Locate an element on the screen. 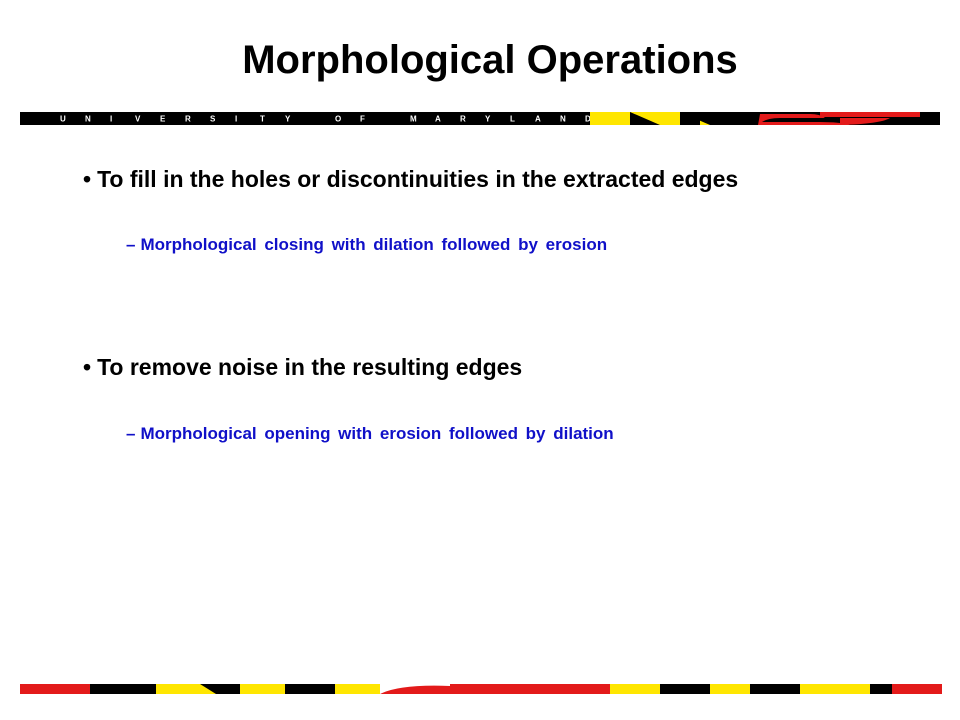 The height and width of the screenshot is (720, 960). slide-title: Morphological Operations is located at coordinates (490, 60).